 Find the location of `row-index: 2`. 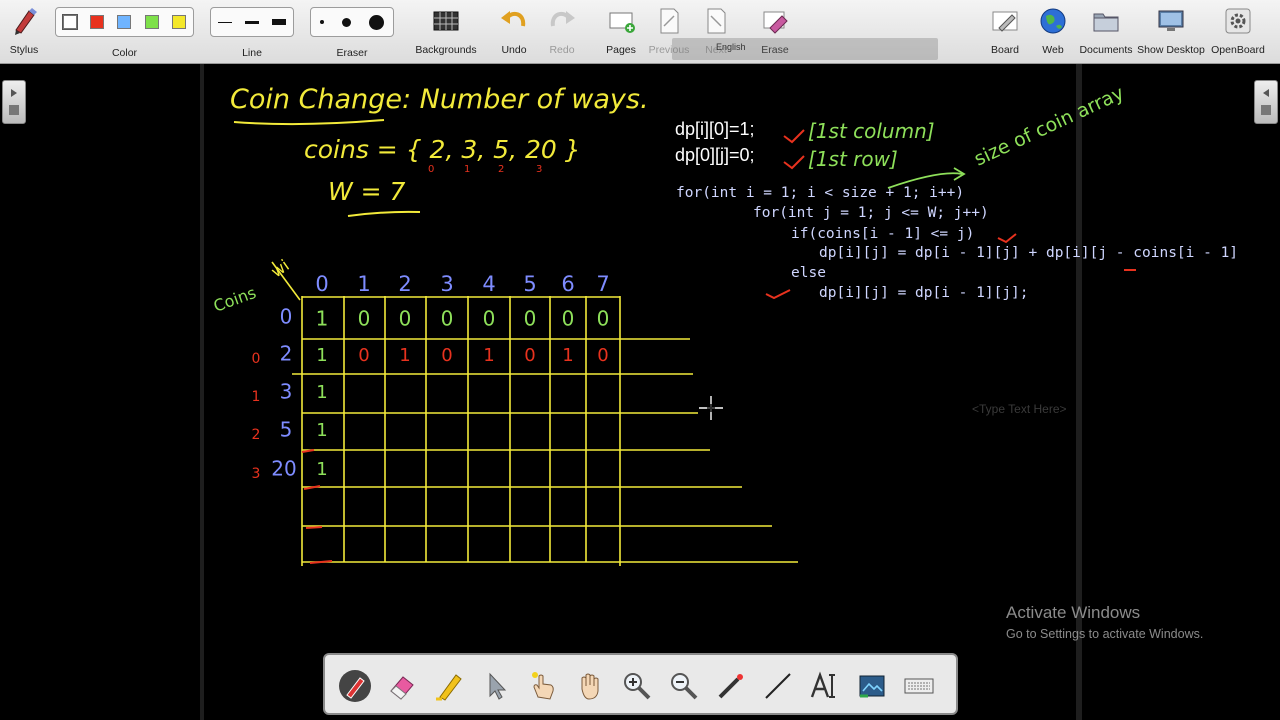

row-index: 2 is located at coordinates (256, 435).